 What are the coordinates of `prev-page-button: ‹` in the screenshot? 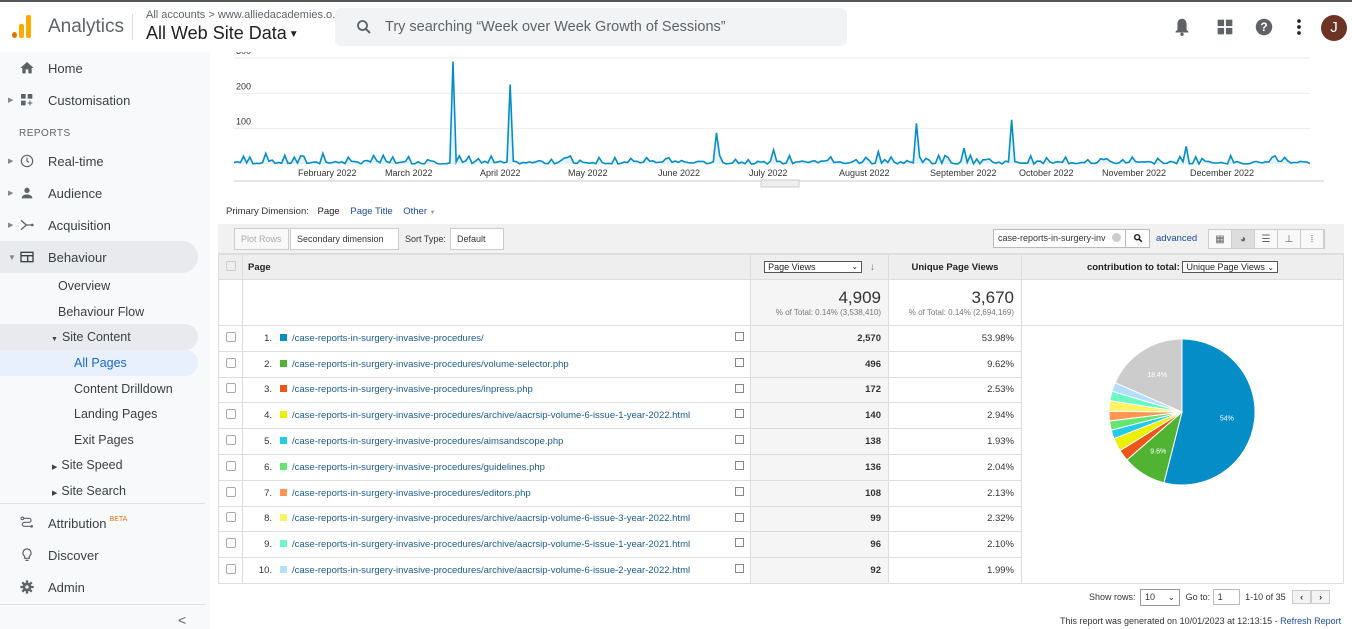 It's located at (1302, 597).